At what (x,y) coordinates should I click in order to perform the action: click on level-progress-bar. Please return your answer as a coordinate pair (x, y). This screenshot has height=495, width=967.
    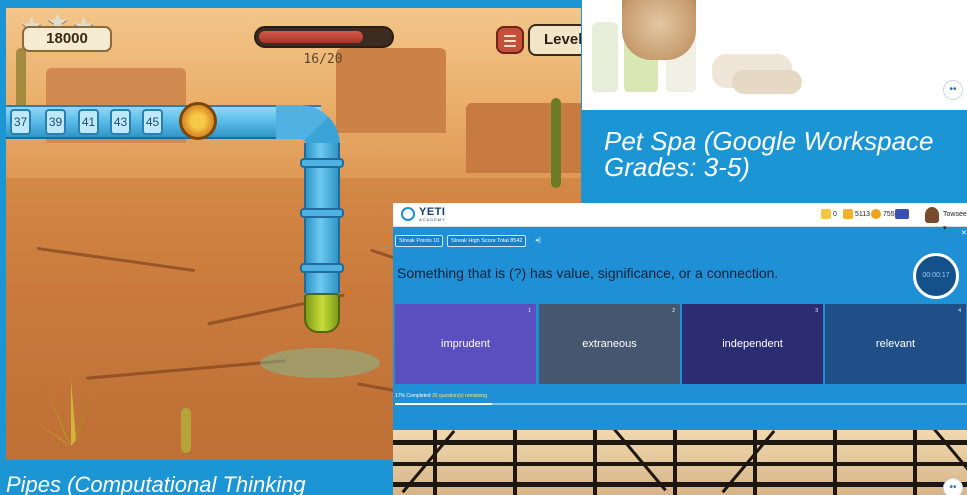
    Looking at the image, I should click on (324, 37).